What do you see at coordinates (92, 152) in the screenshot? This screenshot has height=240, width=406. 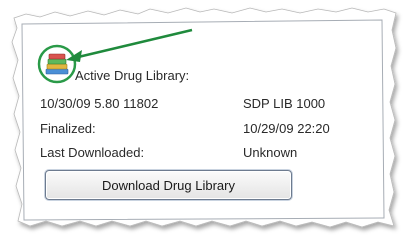 I see `last-downloaded-label: Last Downloaded:` at bounding box center [92, 152].